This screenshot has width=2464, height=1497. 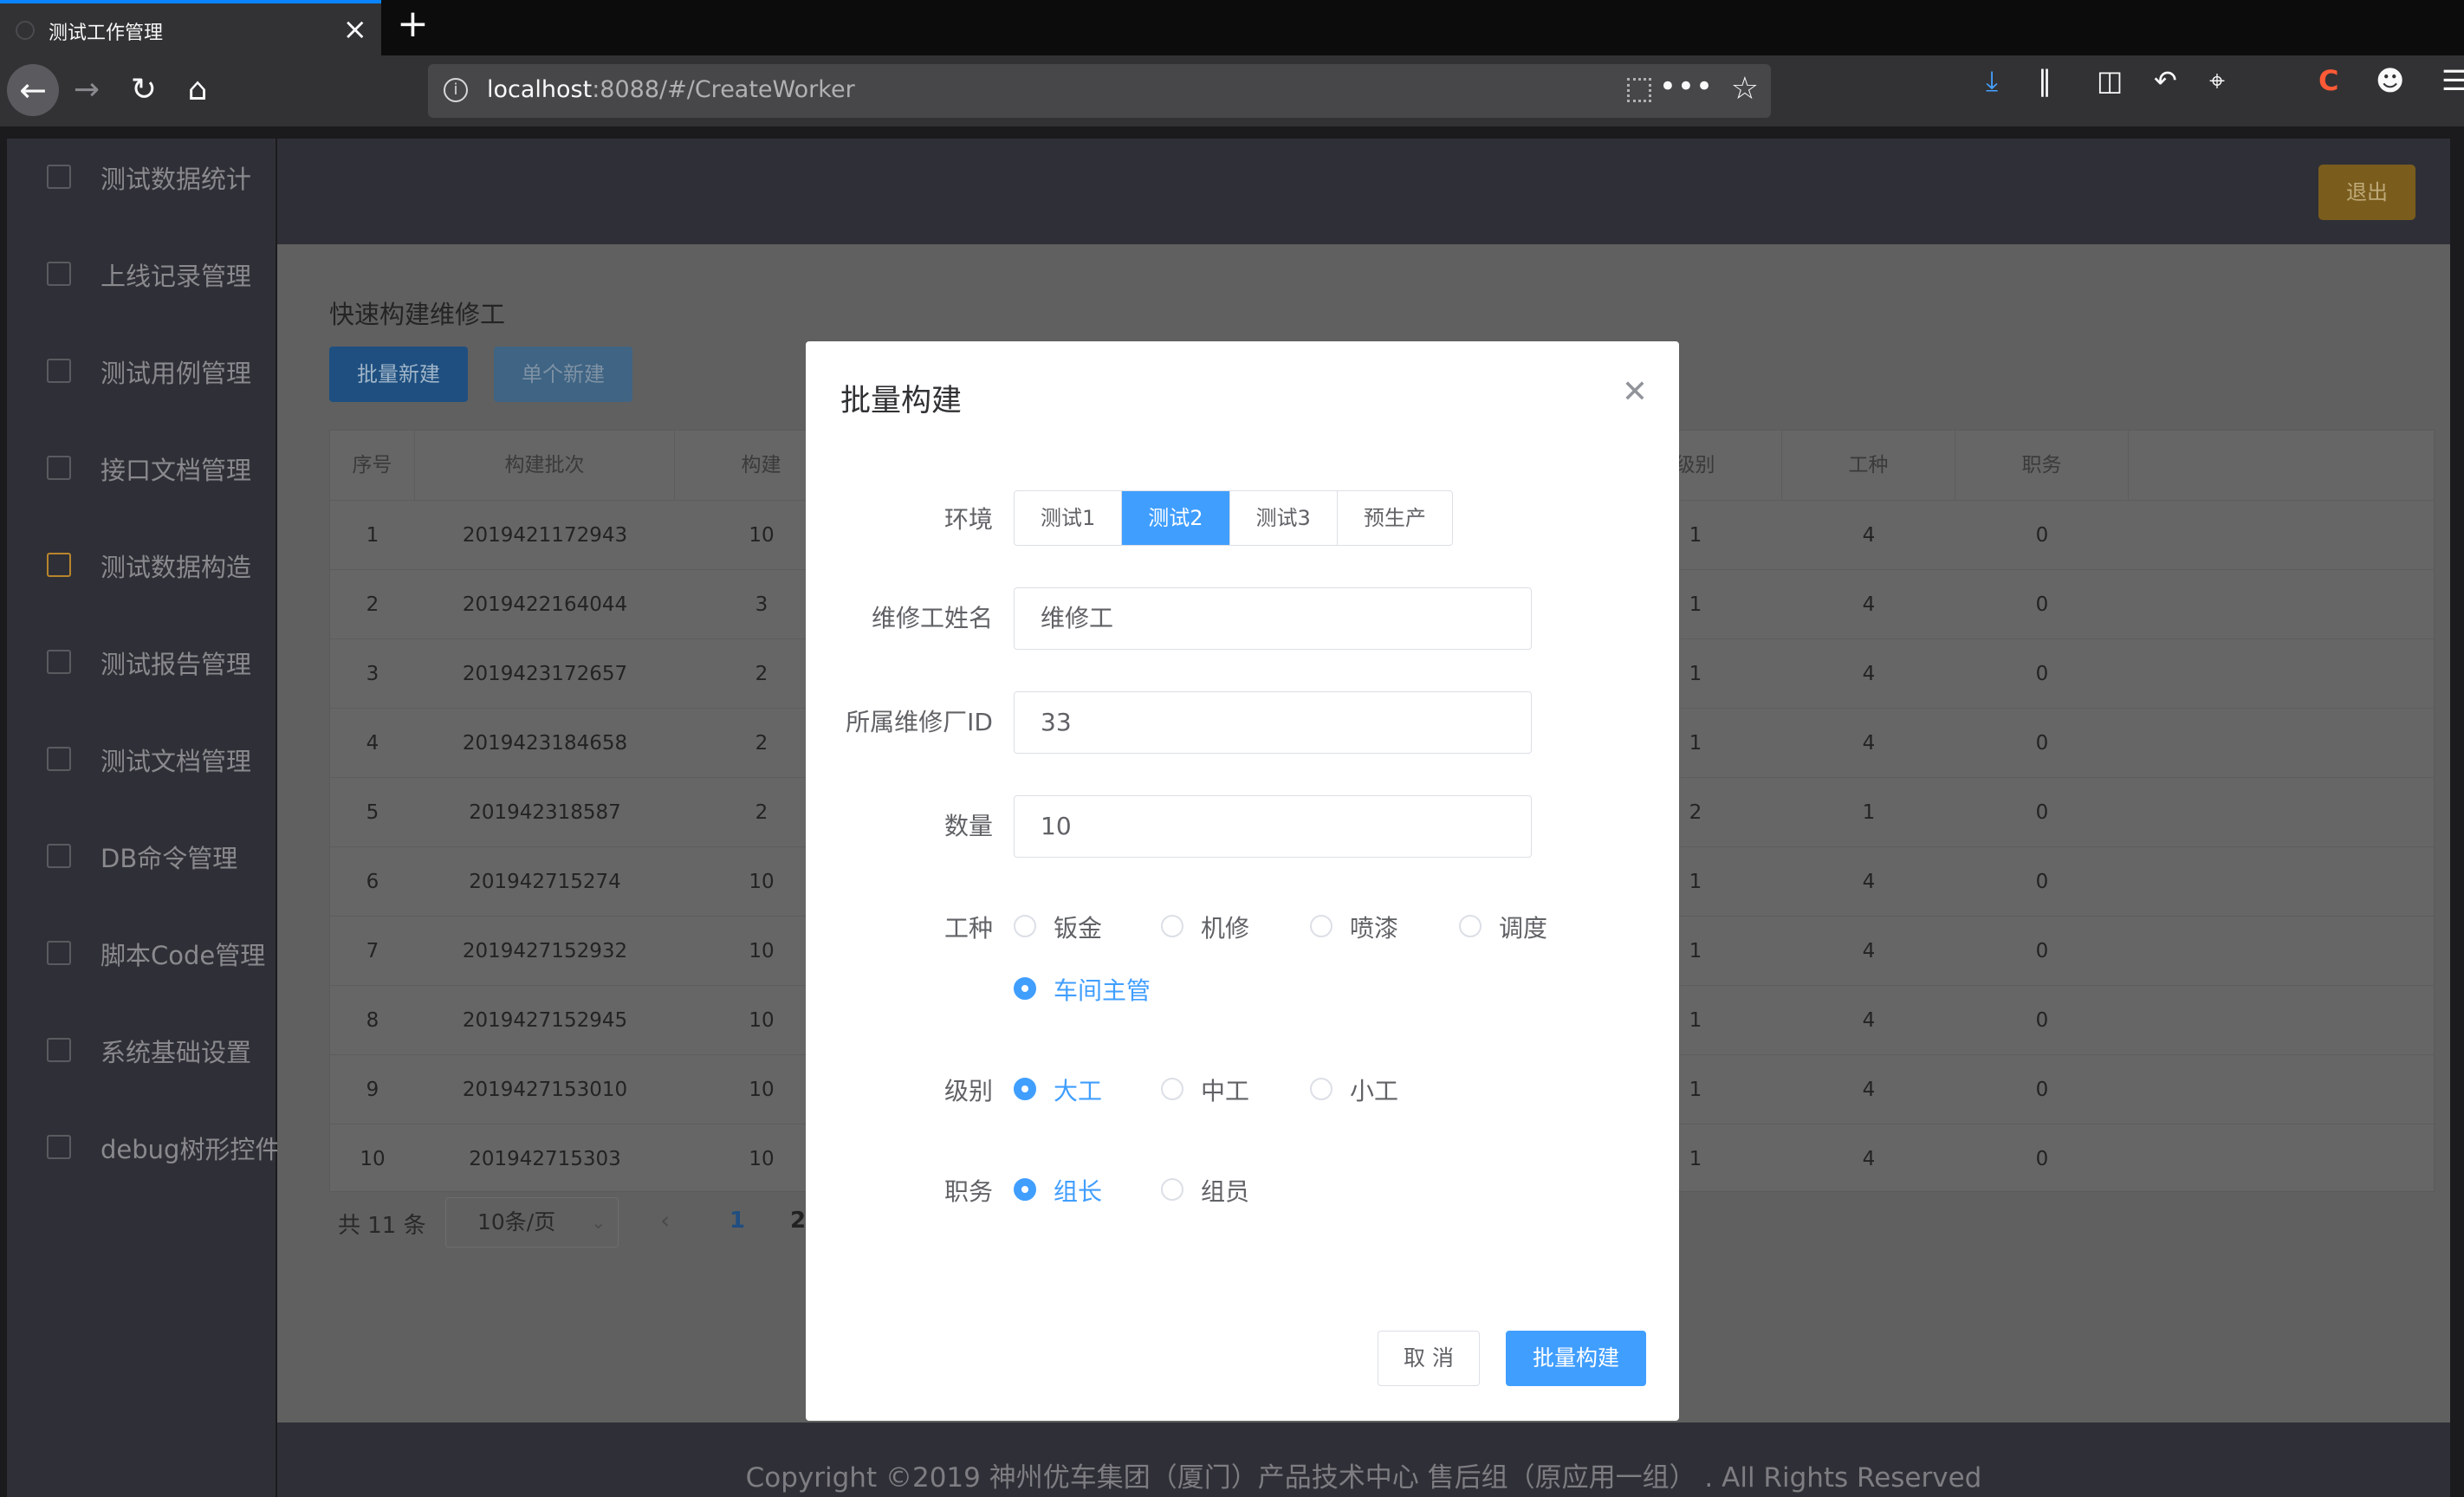 I want to click on sidebar-item-label: 测试数据统计, so click(x=176, y=179).